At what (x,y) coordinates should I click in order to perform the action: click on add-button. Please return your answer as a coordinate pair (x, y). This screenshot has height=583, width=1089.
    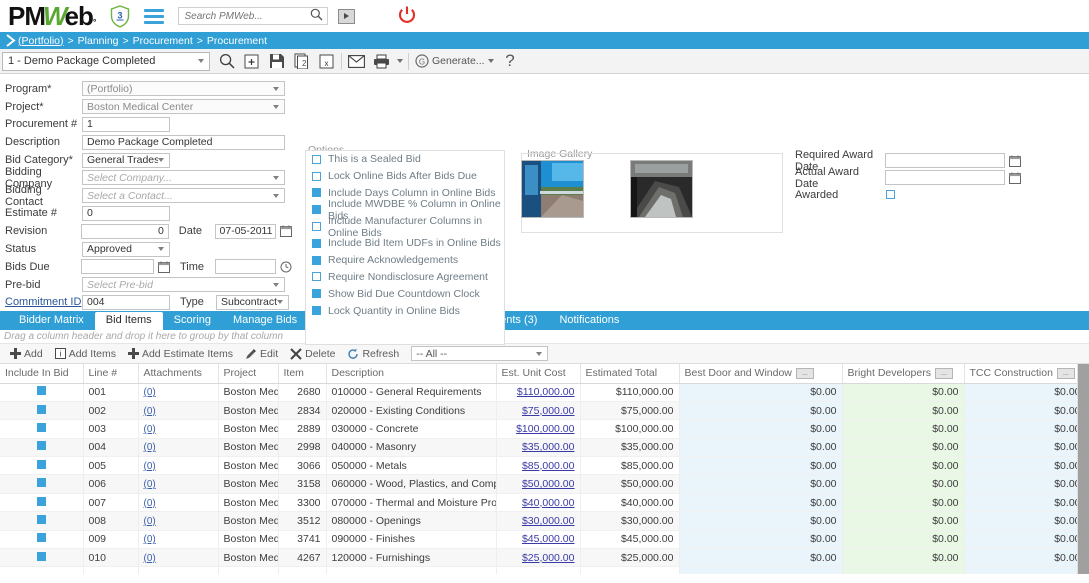
    Looking at the image, I should click on (251, 61).